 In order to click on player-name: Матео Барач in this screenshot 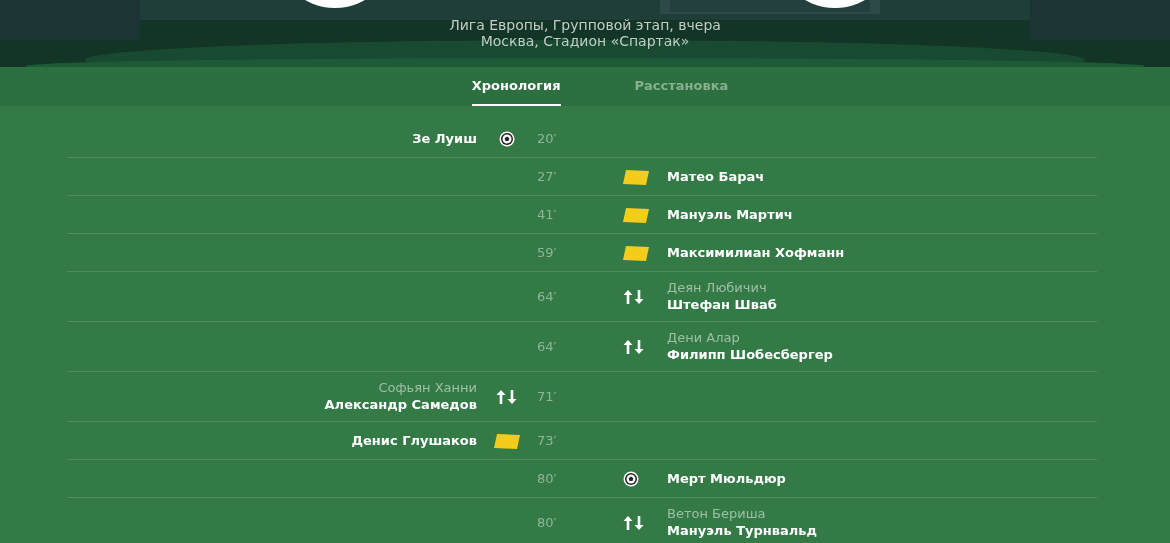, I will do `click(716, 176)`.